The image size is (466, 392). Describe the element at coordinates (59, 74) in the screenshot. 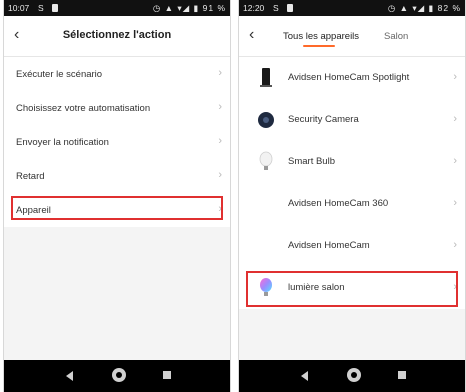

I see `list-item-label: Exécuter le scénario` at that location.